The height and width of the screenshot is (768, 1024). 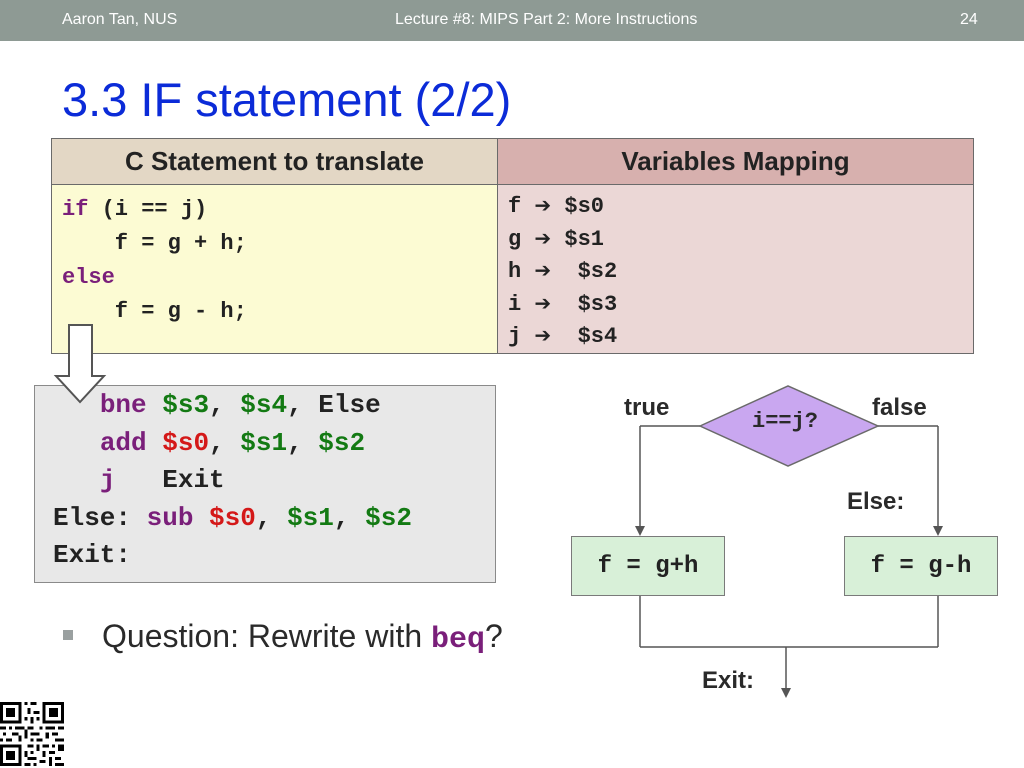 What do you see at coordinates (647, 407) in the screenshot?
I see `true-label: true` at bounding box center [647, 407].